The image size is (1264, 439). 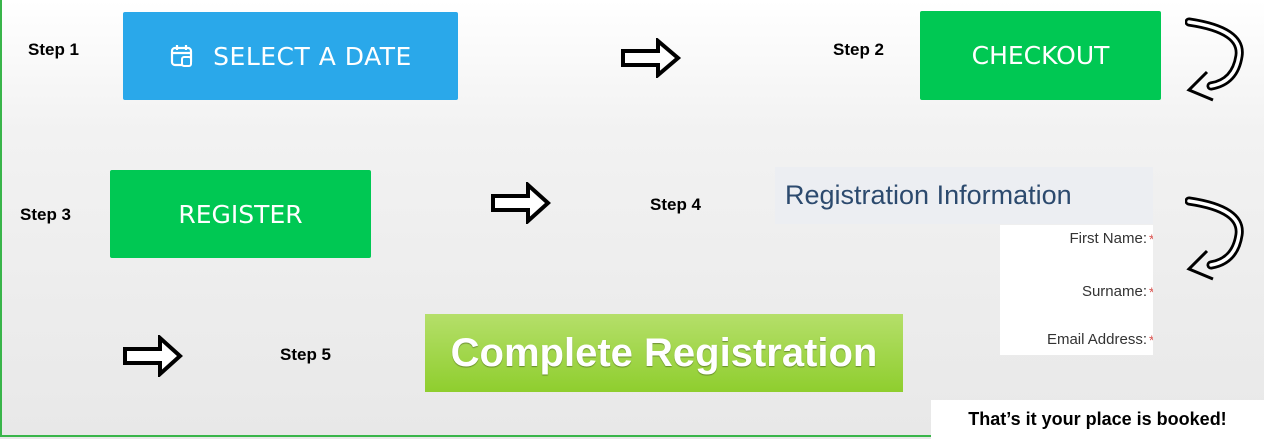 I want to click on select-date-button: SELECT A DATE, so click(x=290, y=56).